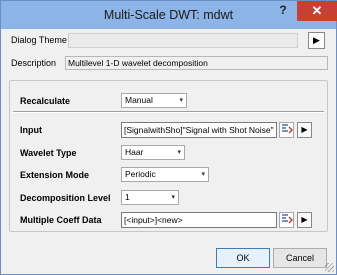  Describe the element at coordinates (48, 153) in the screenshot. I see `wavelet-type-label: Wavelet Type` at that location.